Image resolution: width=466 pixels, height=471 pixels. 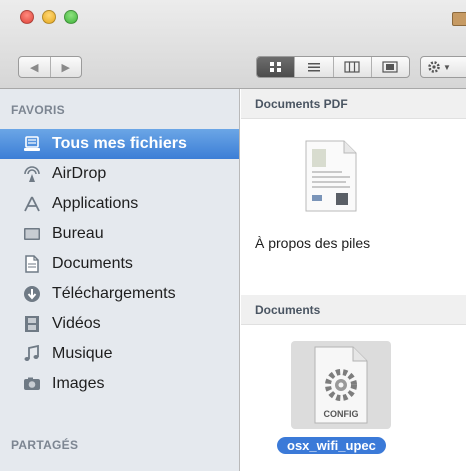 What do you see at coordinates (27, 17) in the screenshot?
I see `close-window-button` at bounding box center [27, 17].